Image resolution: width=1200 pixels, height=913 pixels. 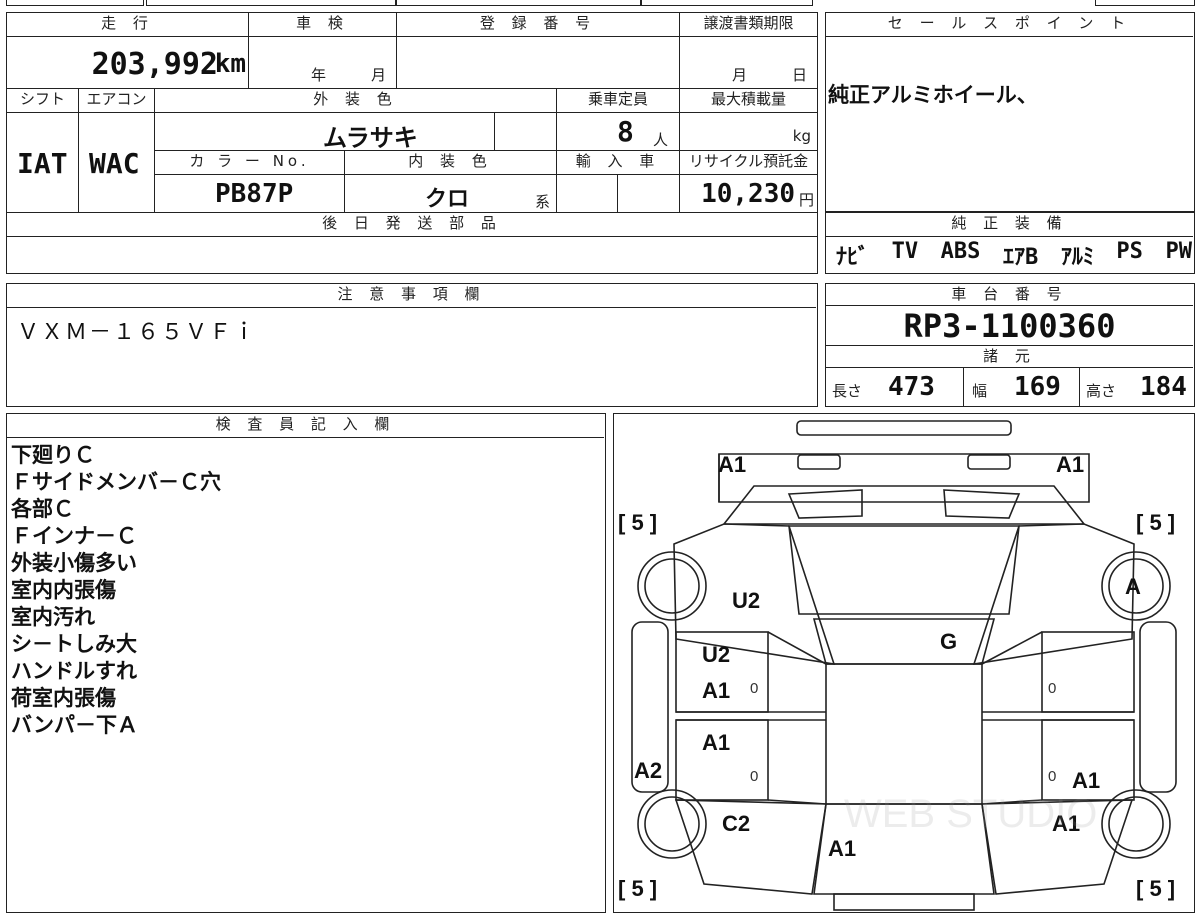 I want to click on recycle-header: リサイクル預託金, so click(x=748, y=163).